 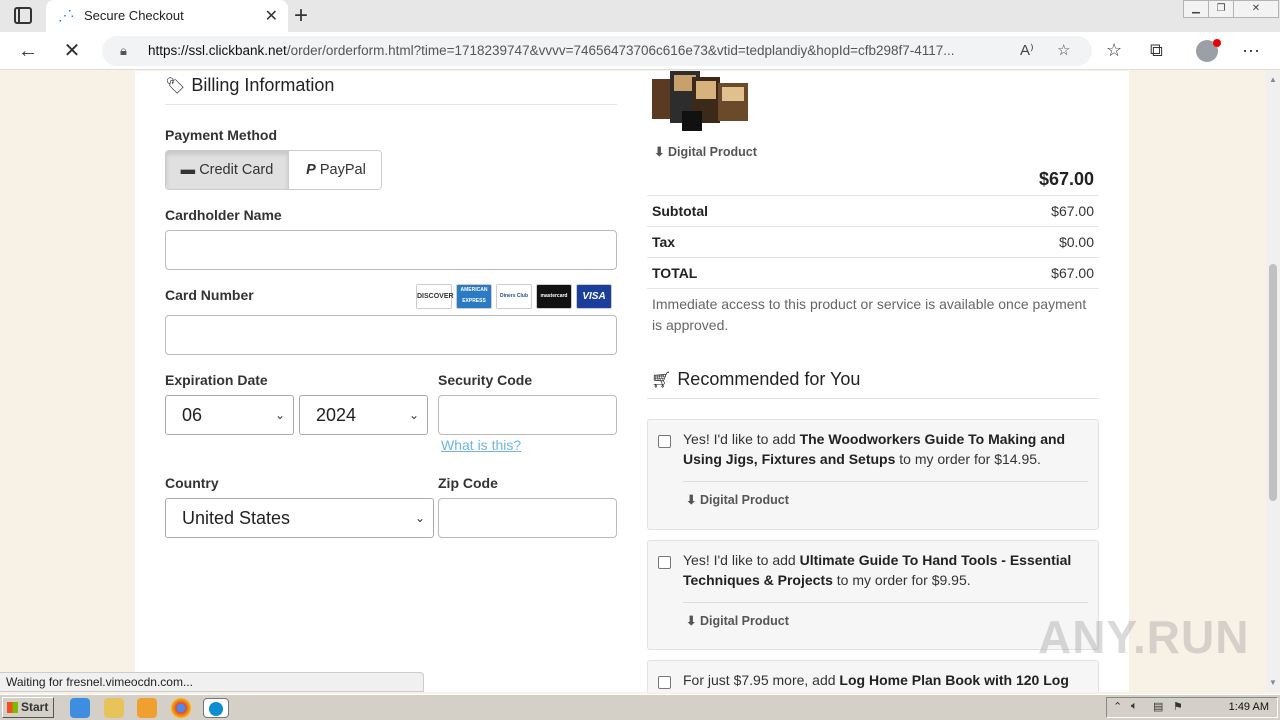 I want to click on subtotal-row: Subtotal $67.00, so click(x=873, y=210).